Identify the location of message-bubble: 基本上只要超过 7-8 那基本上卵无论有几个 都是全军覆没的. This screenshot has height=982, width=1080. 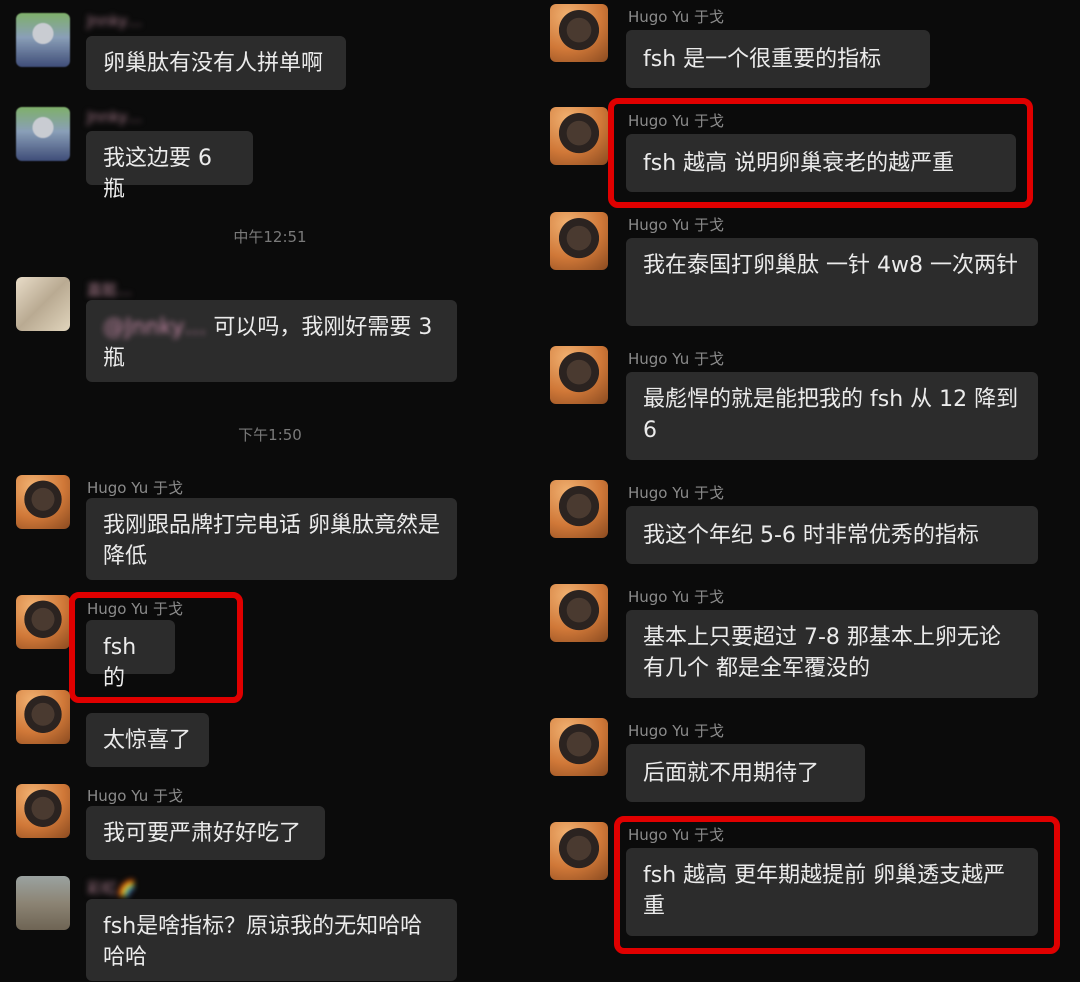
(832, 654).